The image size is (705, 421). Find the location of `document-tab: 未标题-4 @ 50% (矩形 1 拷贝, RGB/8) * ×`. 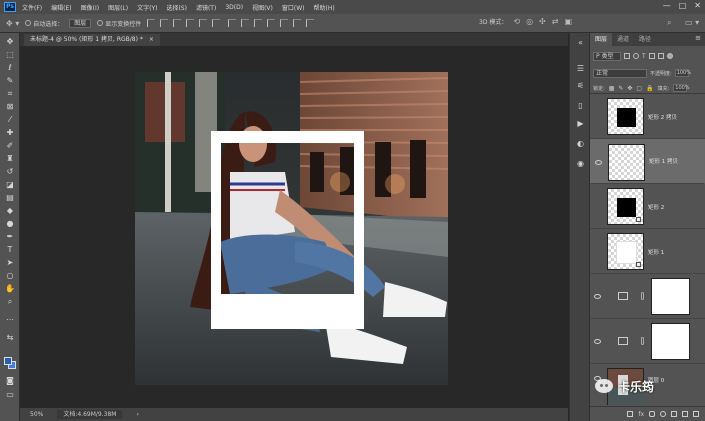

document-tab: 未标题-4 @ 50% (矩形 1 拷贝, RGB/8) * × is located at coordinates (92, 40).